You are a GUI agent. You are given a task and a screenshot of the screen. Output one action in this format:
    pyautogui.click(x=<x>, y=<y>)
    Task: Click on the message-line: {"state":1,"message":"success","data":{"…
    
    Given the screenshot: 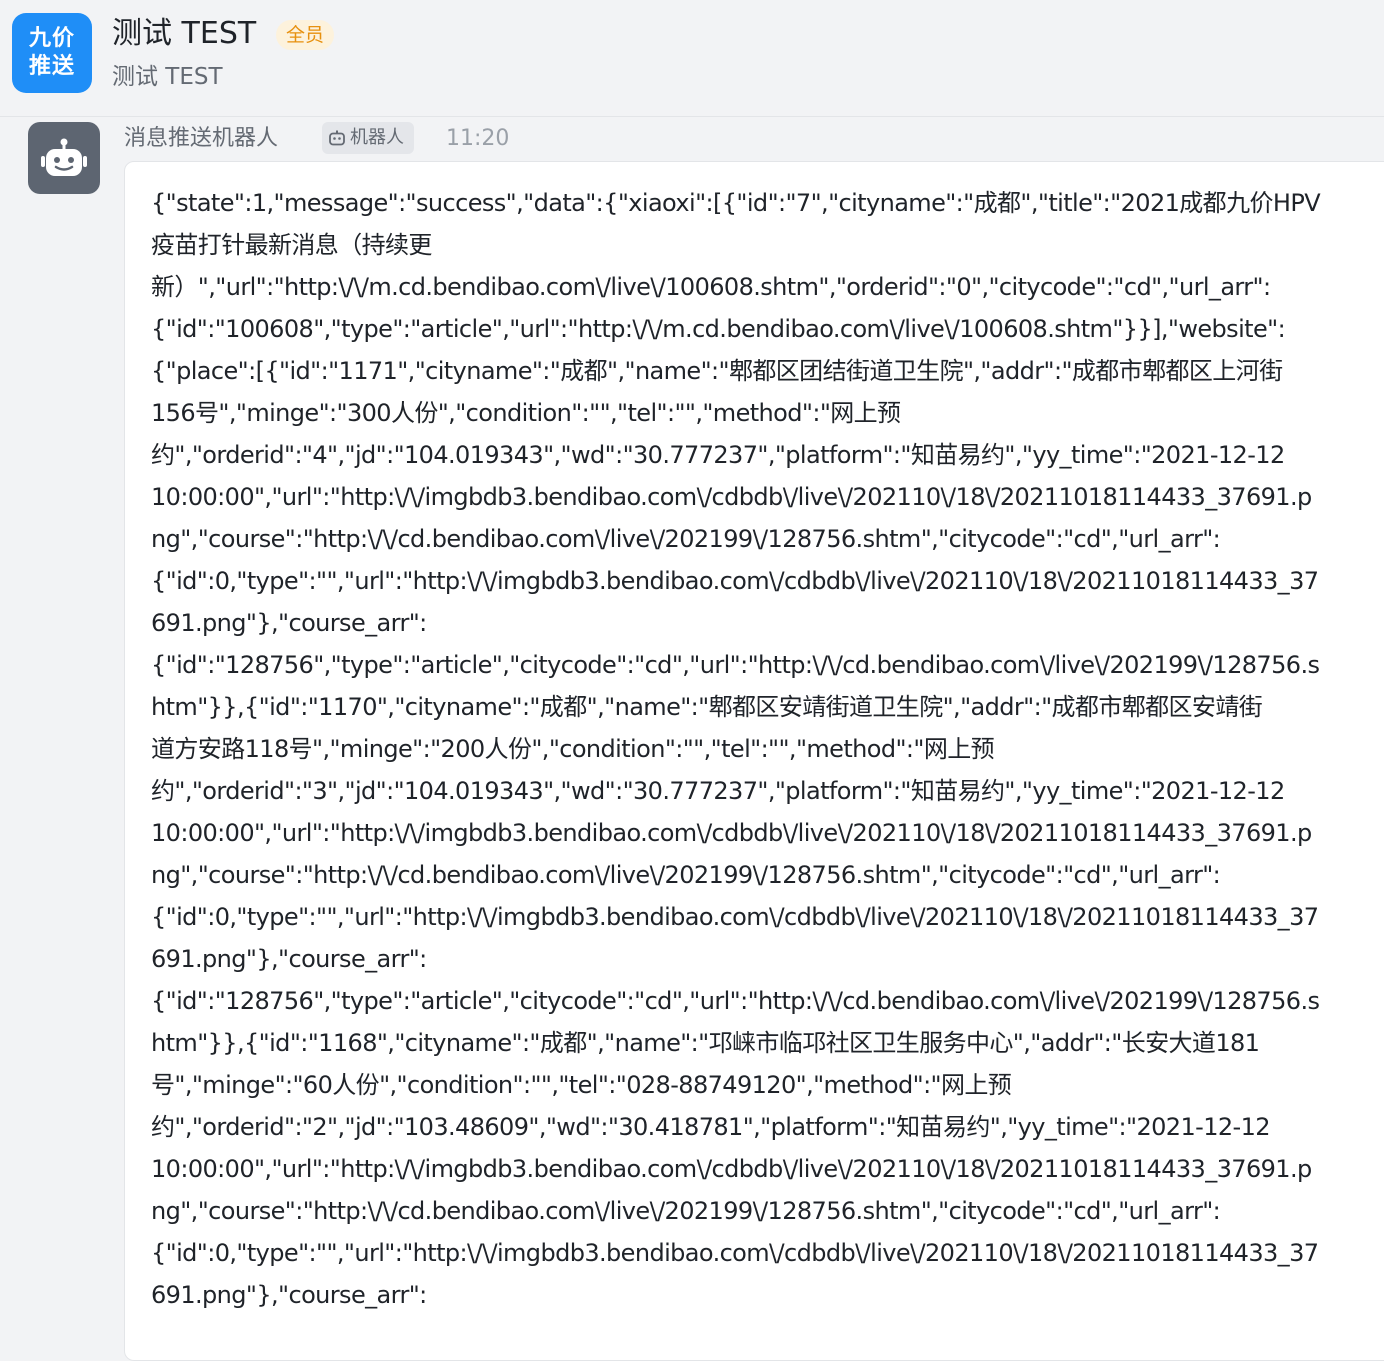 What is the action you would take?
    pyautogui.click(x=736, y=203)
    